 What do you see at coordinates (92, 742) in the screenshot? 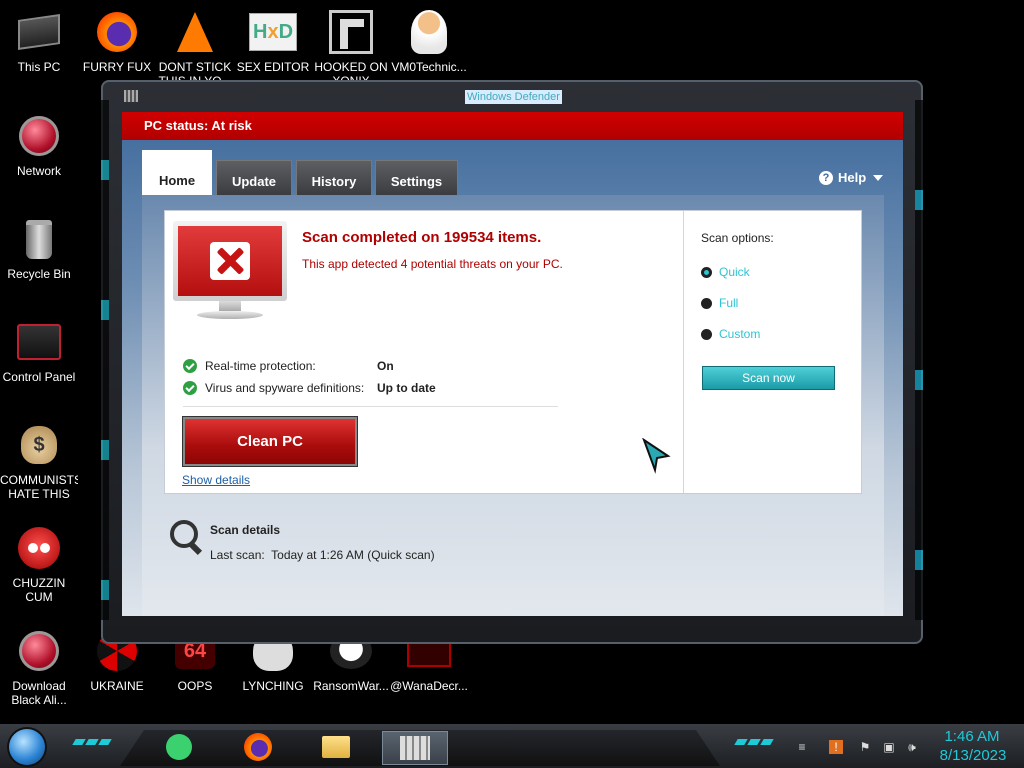
I see `taskbar-decoration` at bounding box center [92, 742].